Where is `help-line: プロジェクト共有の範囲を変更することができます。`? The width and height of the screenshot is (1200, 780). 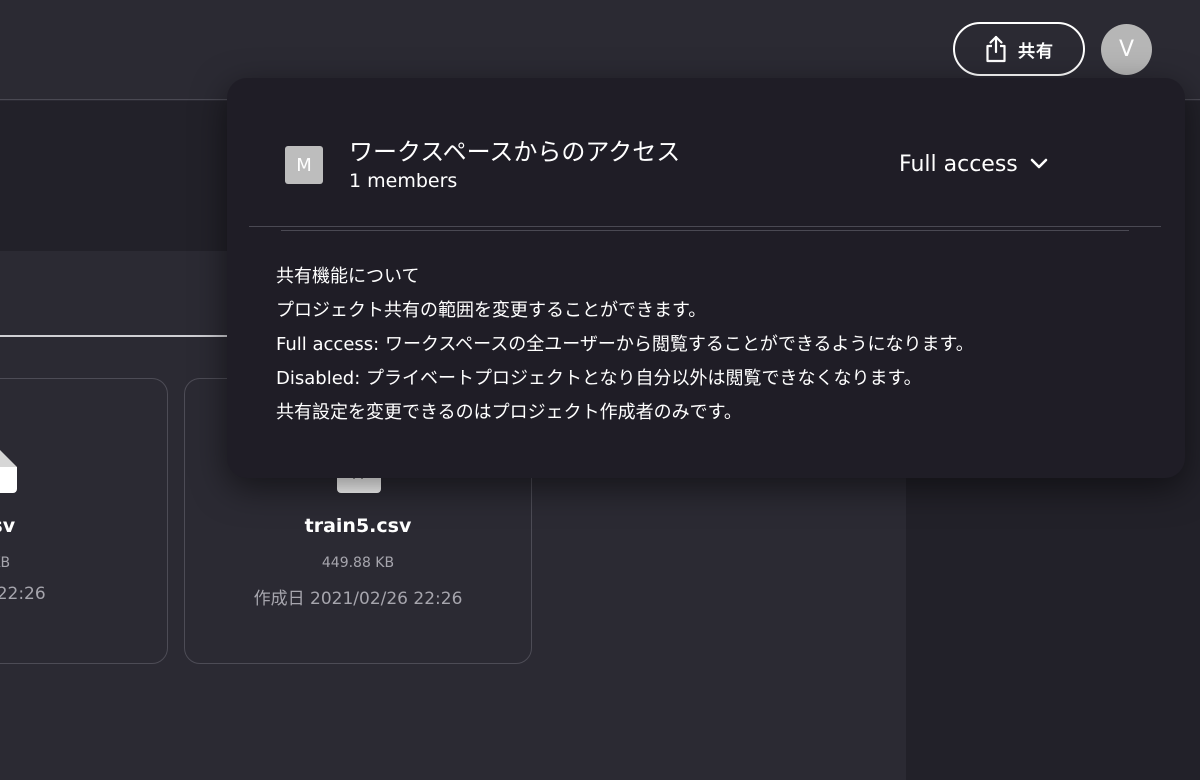 help-line: プロジェクト共有の範囲を変更することができます。 is located at coordinates (491, 310).